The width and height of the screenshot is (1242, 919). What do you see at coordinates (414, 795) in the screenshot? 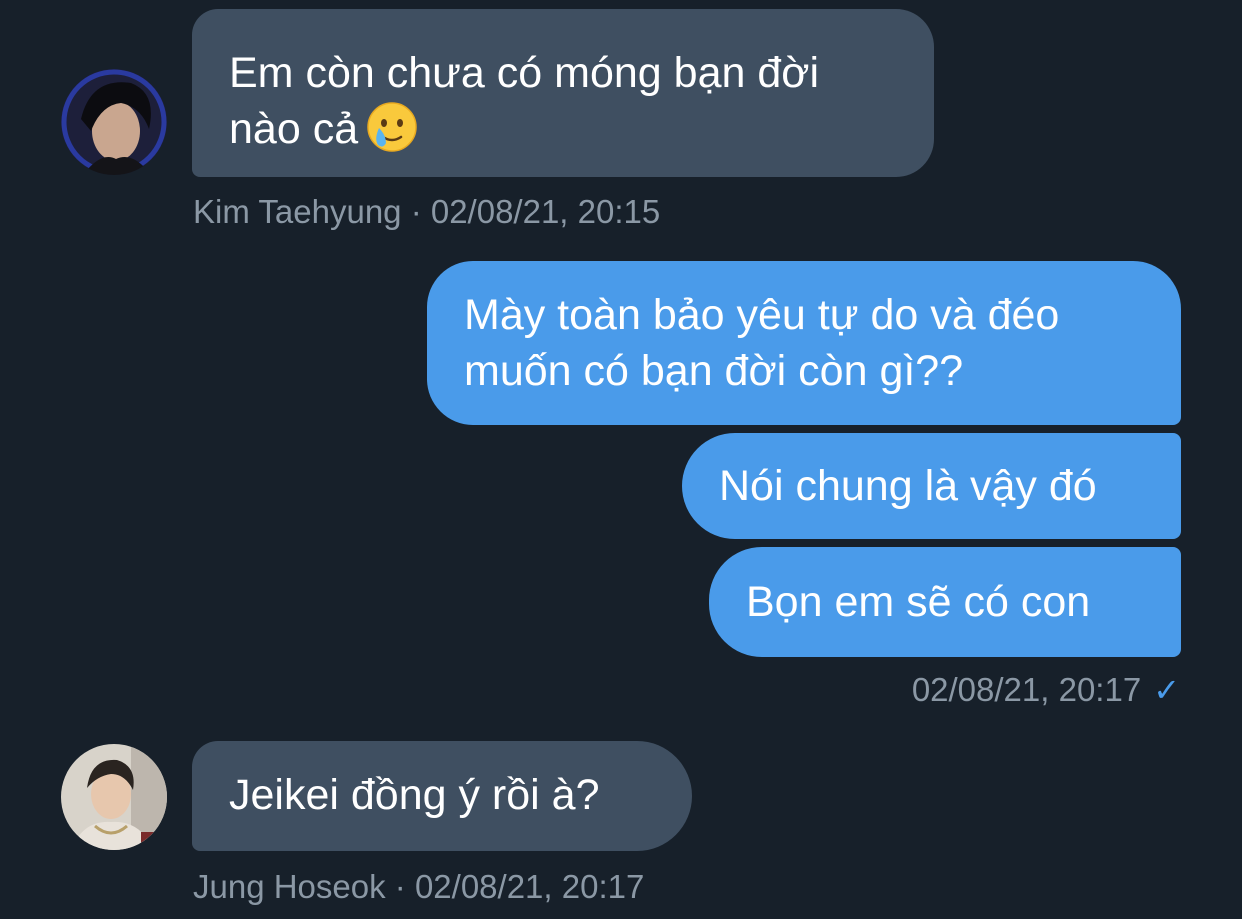
I see `message-text: Jeikei đồng ý rồi à?` at bounding box center [414, 795].